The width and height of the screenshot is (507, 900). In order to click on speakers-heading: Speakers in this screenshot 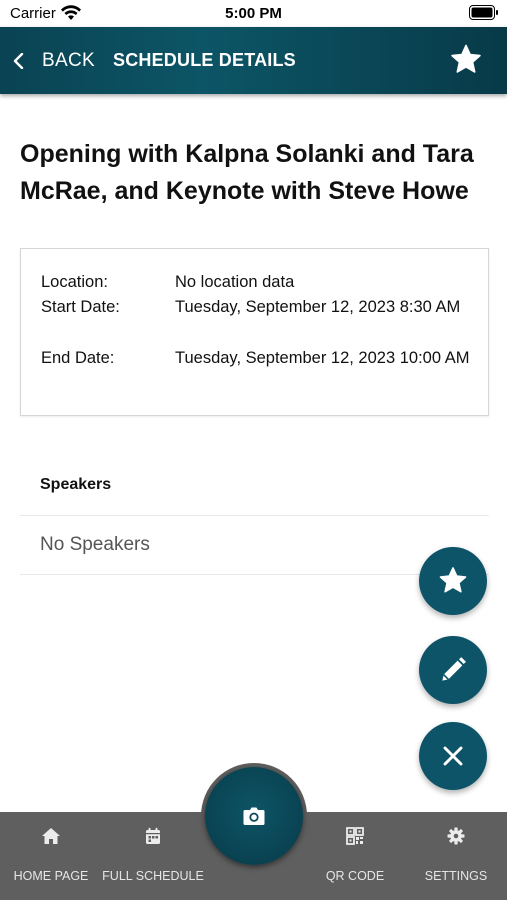, I will do `click(76, 484)`.